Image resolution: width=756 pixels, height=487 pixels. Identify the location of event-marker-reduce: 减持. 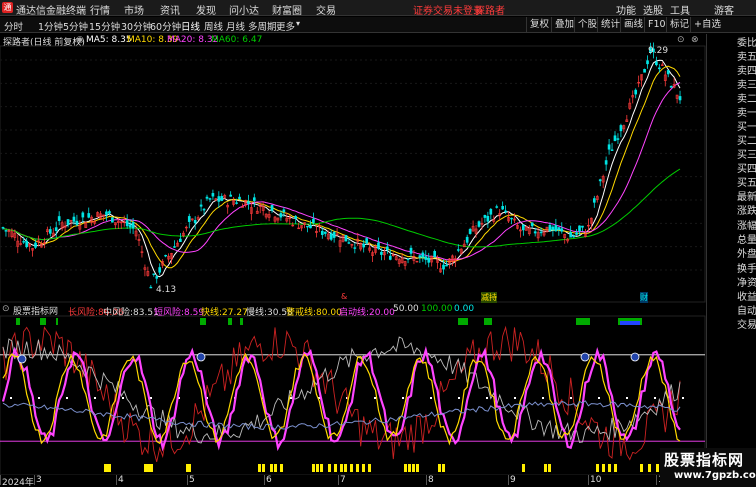
(489, 297).